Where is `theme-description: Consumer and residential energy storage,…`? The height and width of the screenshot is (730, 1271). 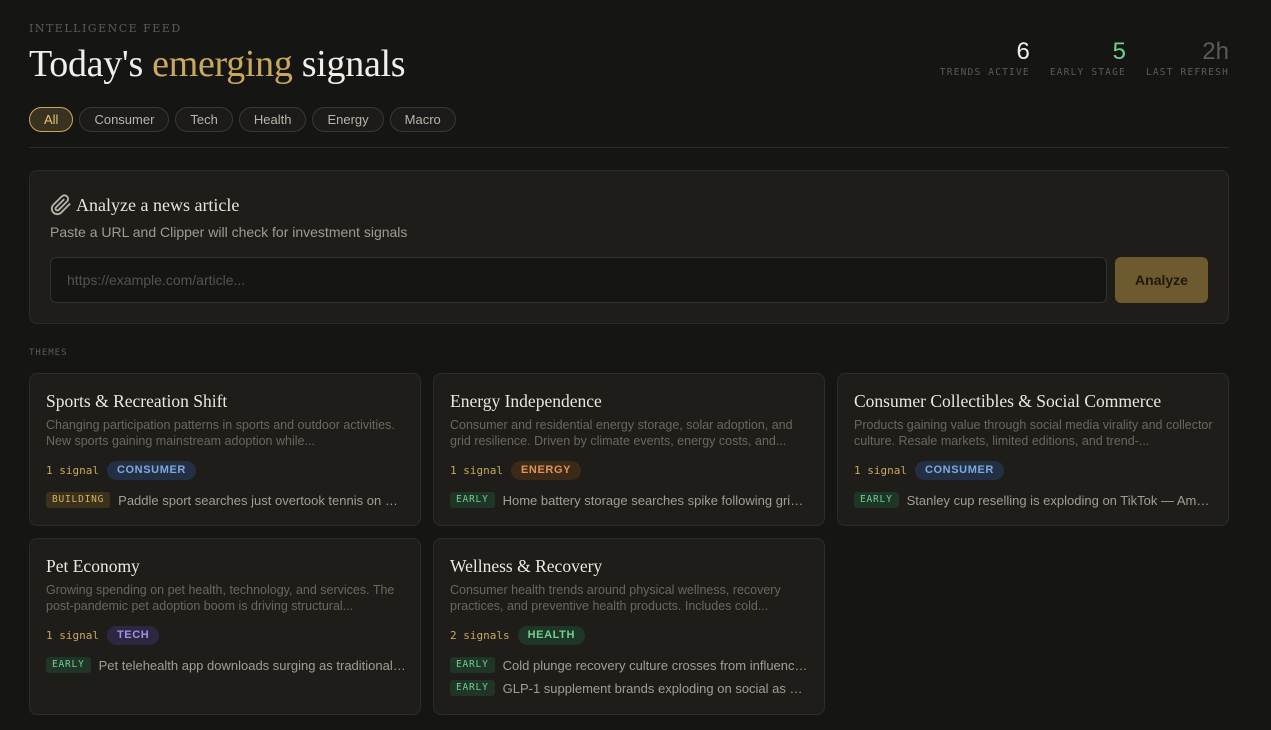 theme-description: Consumer and residential energy storage,… is located at coordinates (621, 433).